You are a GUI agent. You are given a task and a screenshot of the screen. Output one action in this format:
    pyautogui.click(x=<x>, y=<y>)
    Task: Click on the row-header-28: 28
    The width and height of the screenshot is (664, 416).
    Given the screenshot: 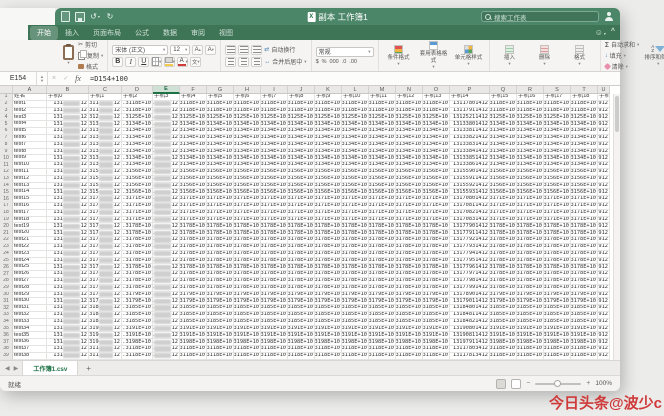 What is the action you would take?
    pyautogui.click(x=6, y=281)
    